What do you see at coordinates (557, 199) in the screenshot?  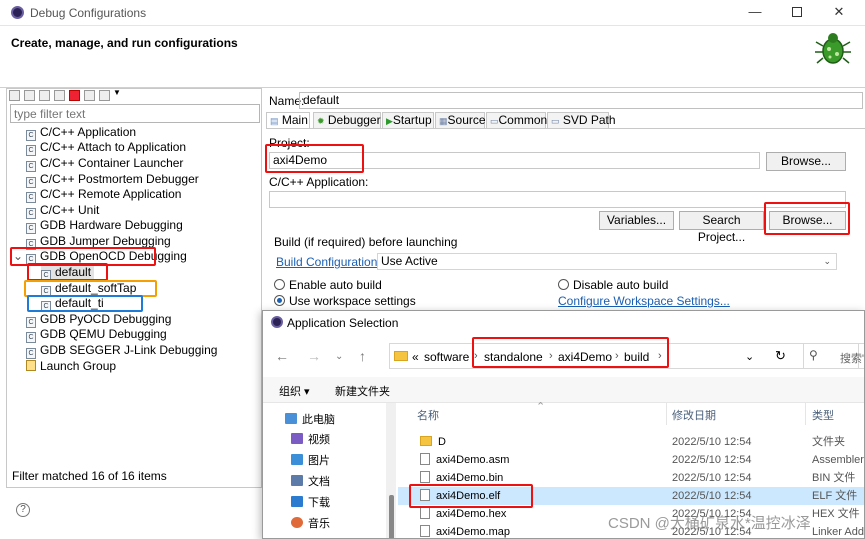 I see `application-field` at bounding box center [557, 199].